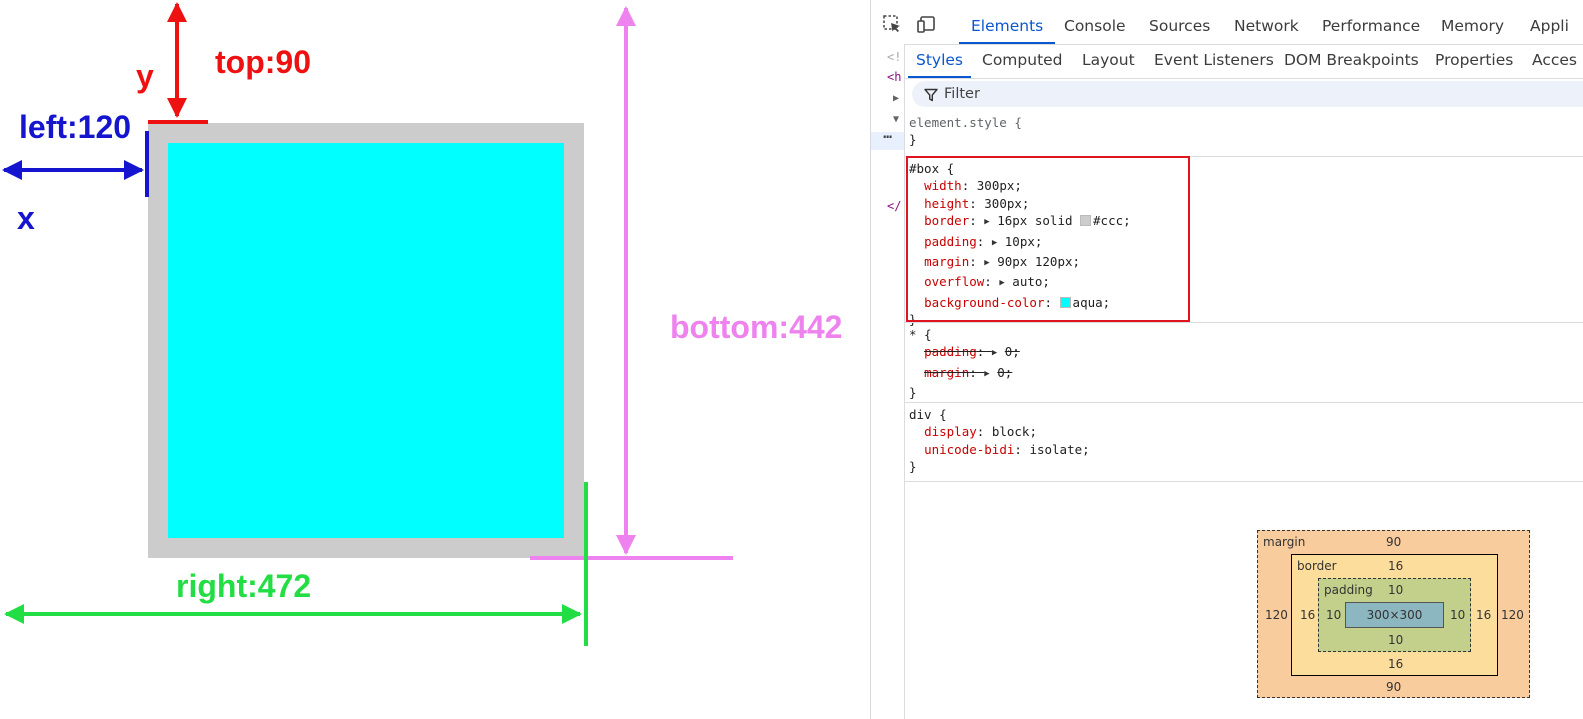 This screenshot has height=719, width=1583. Describe the element at coordinates (1012, 351) in the screenshot. I see `prop-padding-overridden-value: 0;` at that location.